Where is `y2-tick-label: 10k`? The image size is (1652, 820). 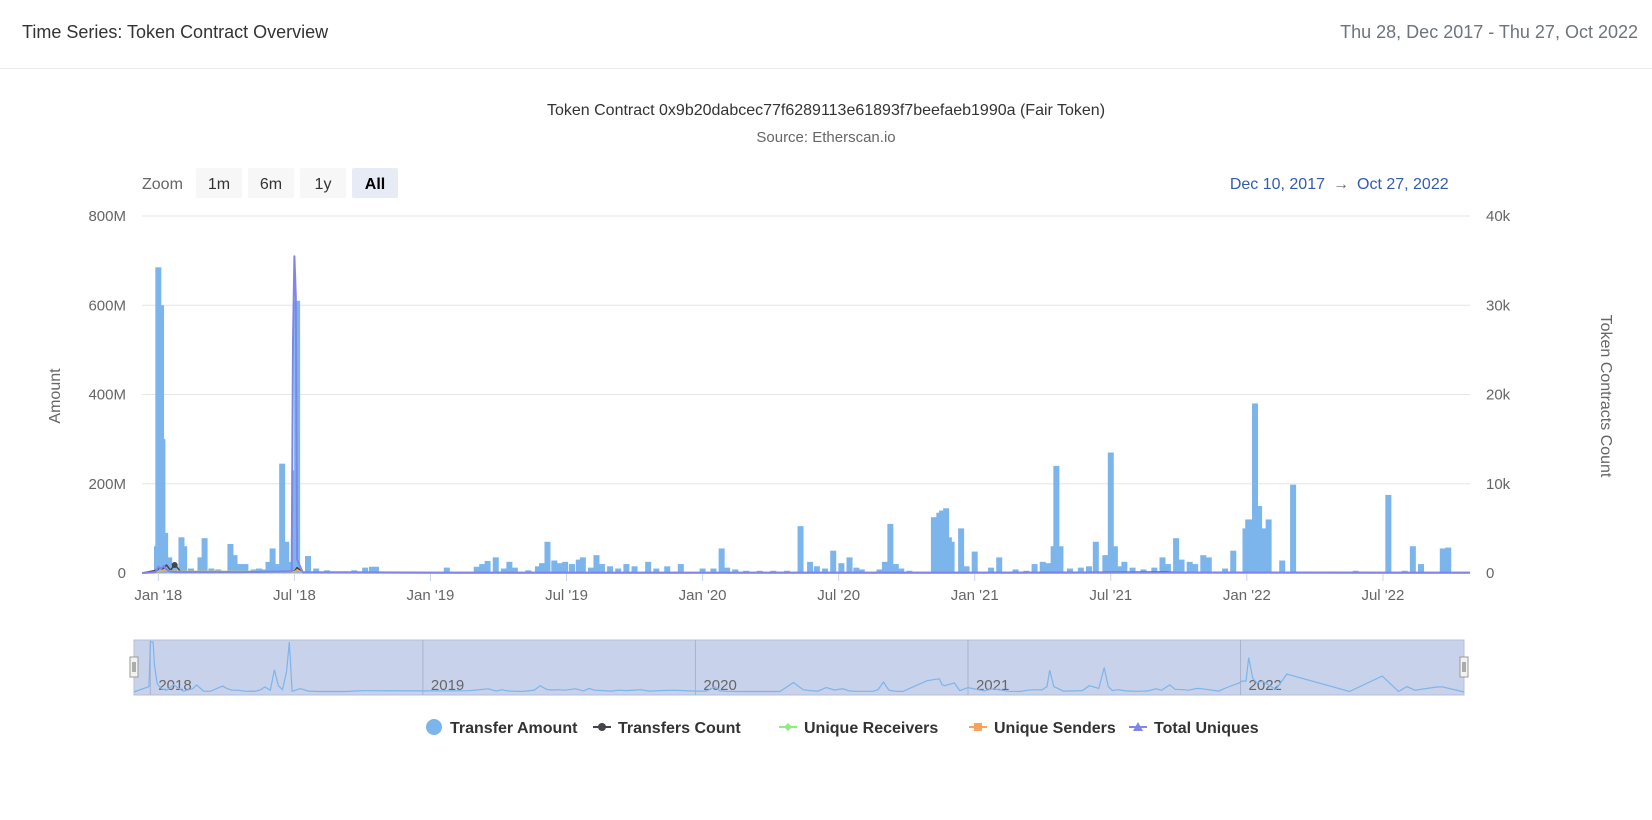
y2-tick-label: 10k is located at coordinates (1498, 484).